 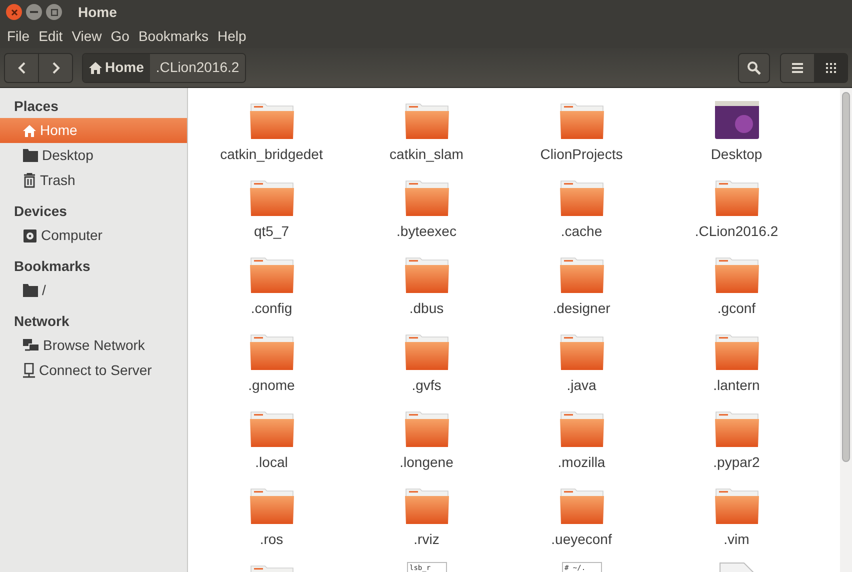 I want to click on trash-icon, so click(x=29, y=180).